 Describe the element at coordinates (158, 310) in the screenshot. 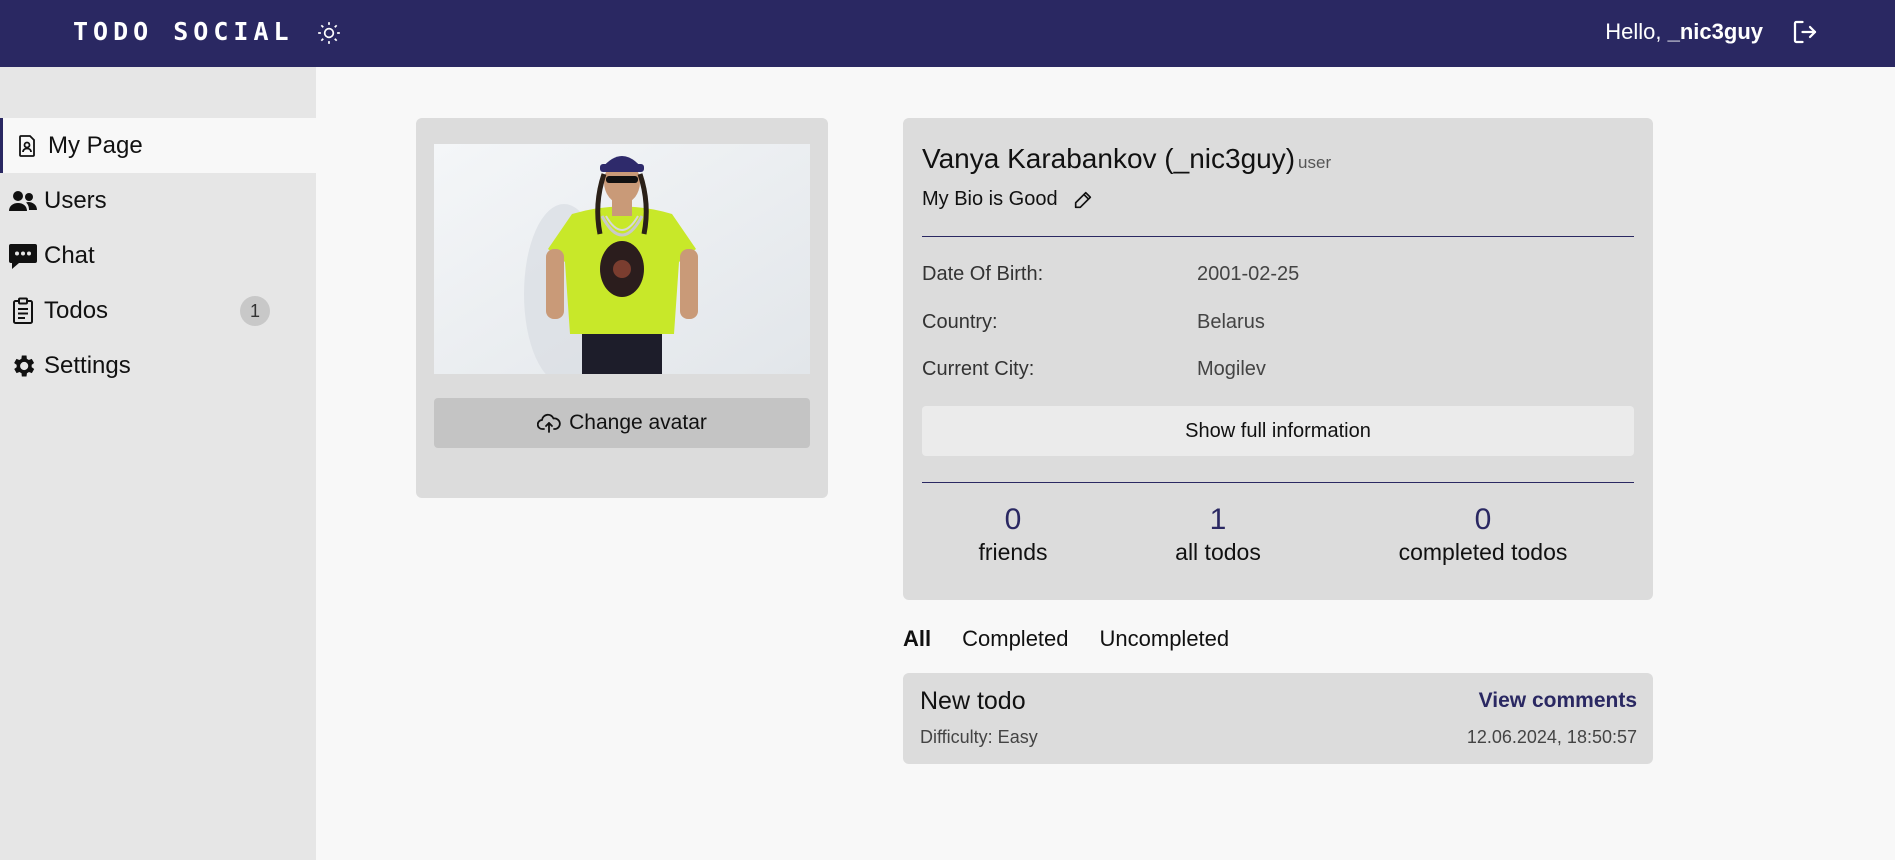

I see `sidebar-item-todos: Todos 1` at that location.